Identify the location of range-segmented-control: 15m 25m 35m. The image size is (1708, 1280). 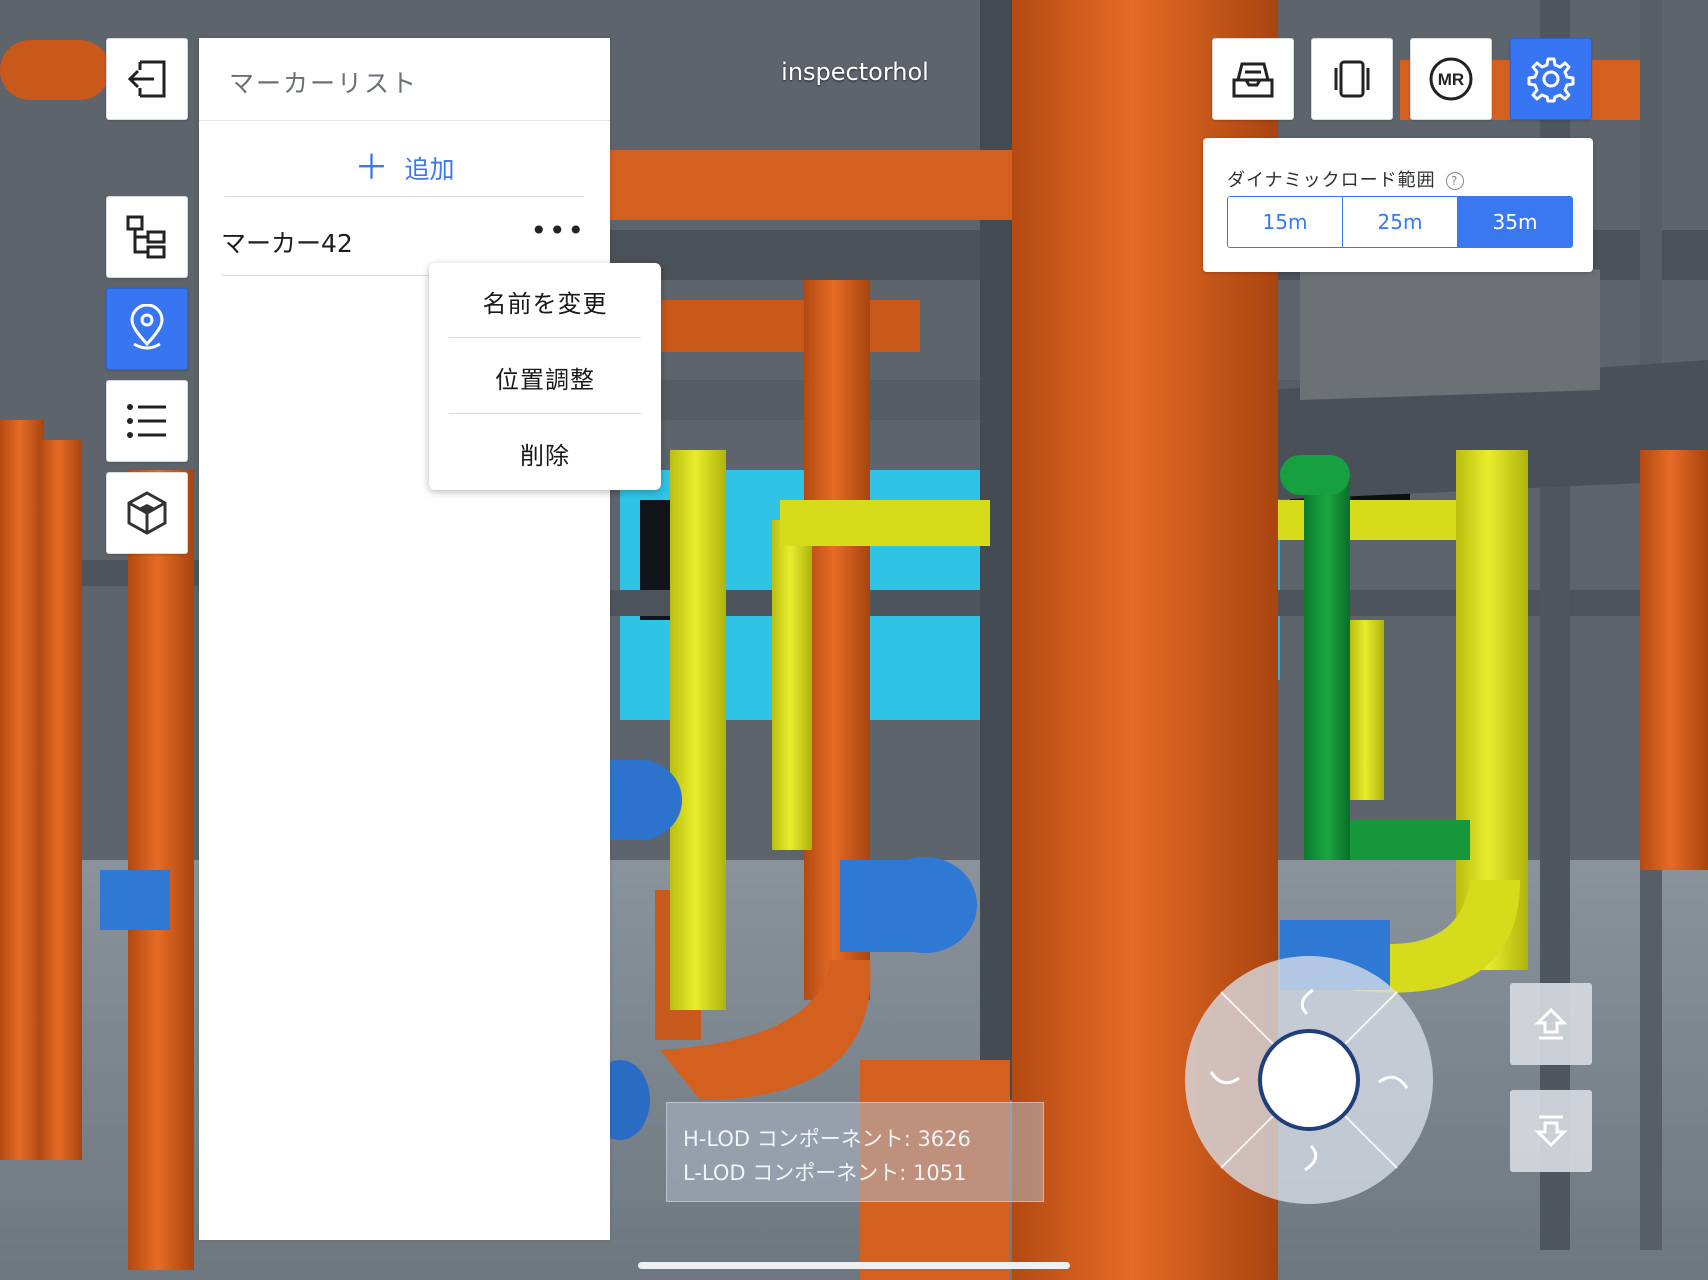
(1400, 222).